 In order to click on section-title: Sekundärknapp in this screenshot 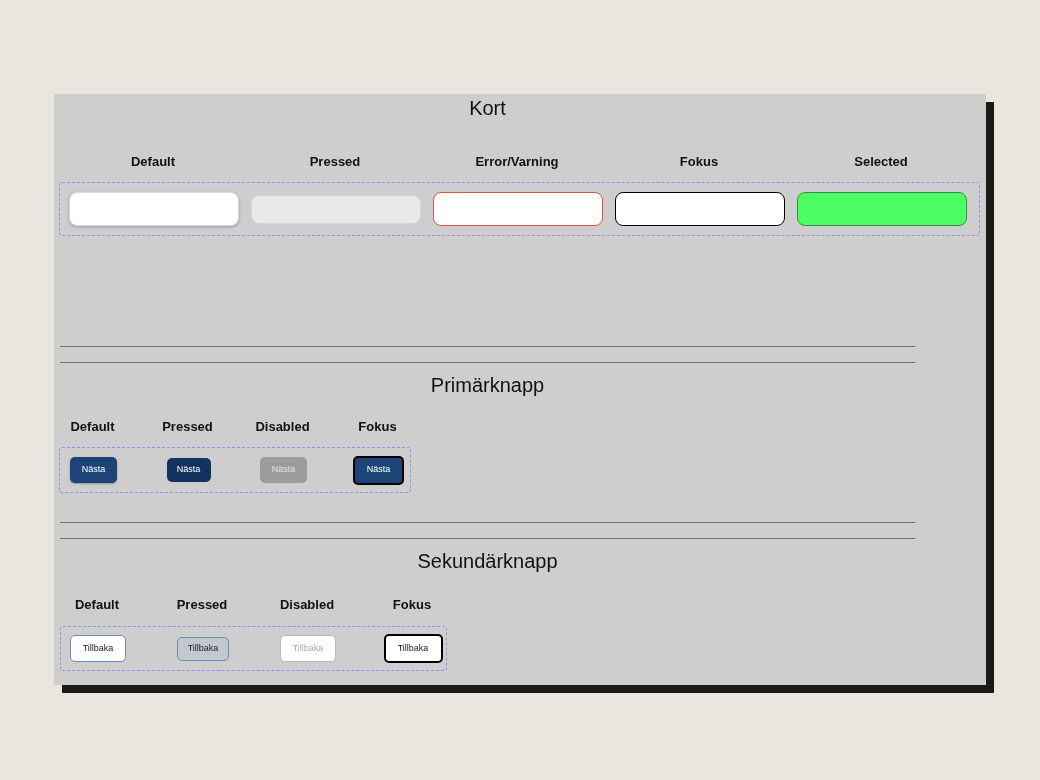, I will do `click(487, 561)`.